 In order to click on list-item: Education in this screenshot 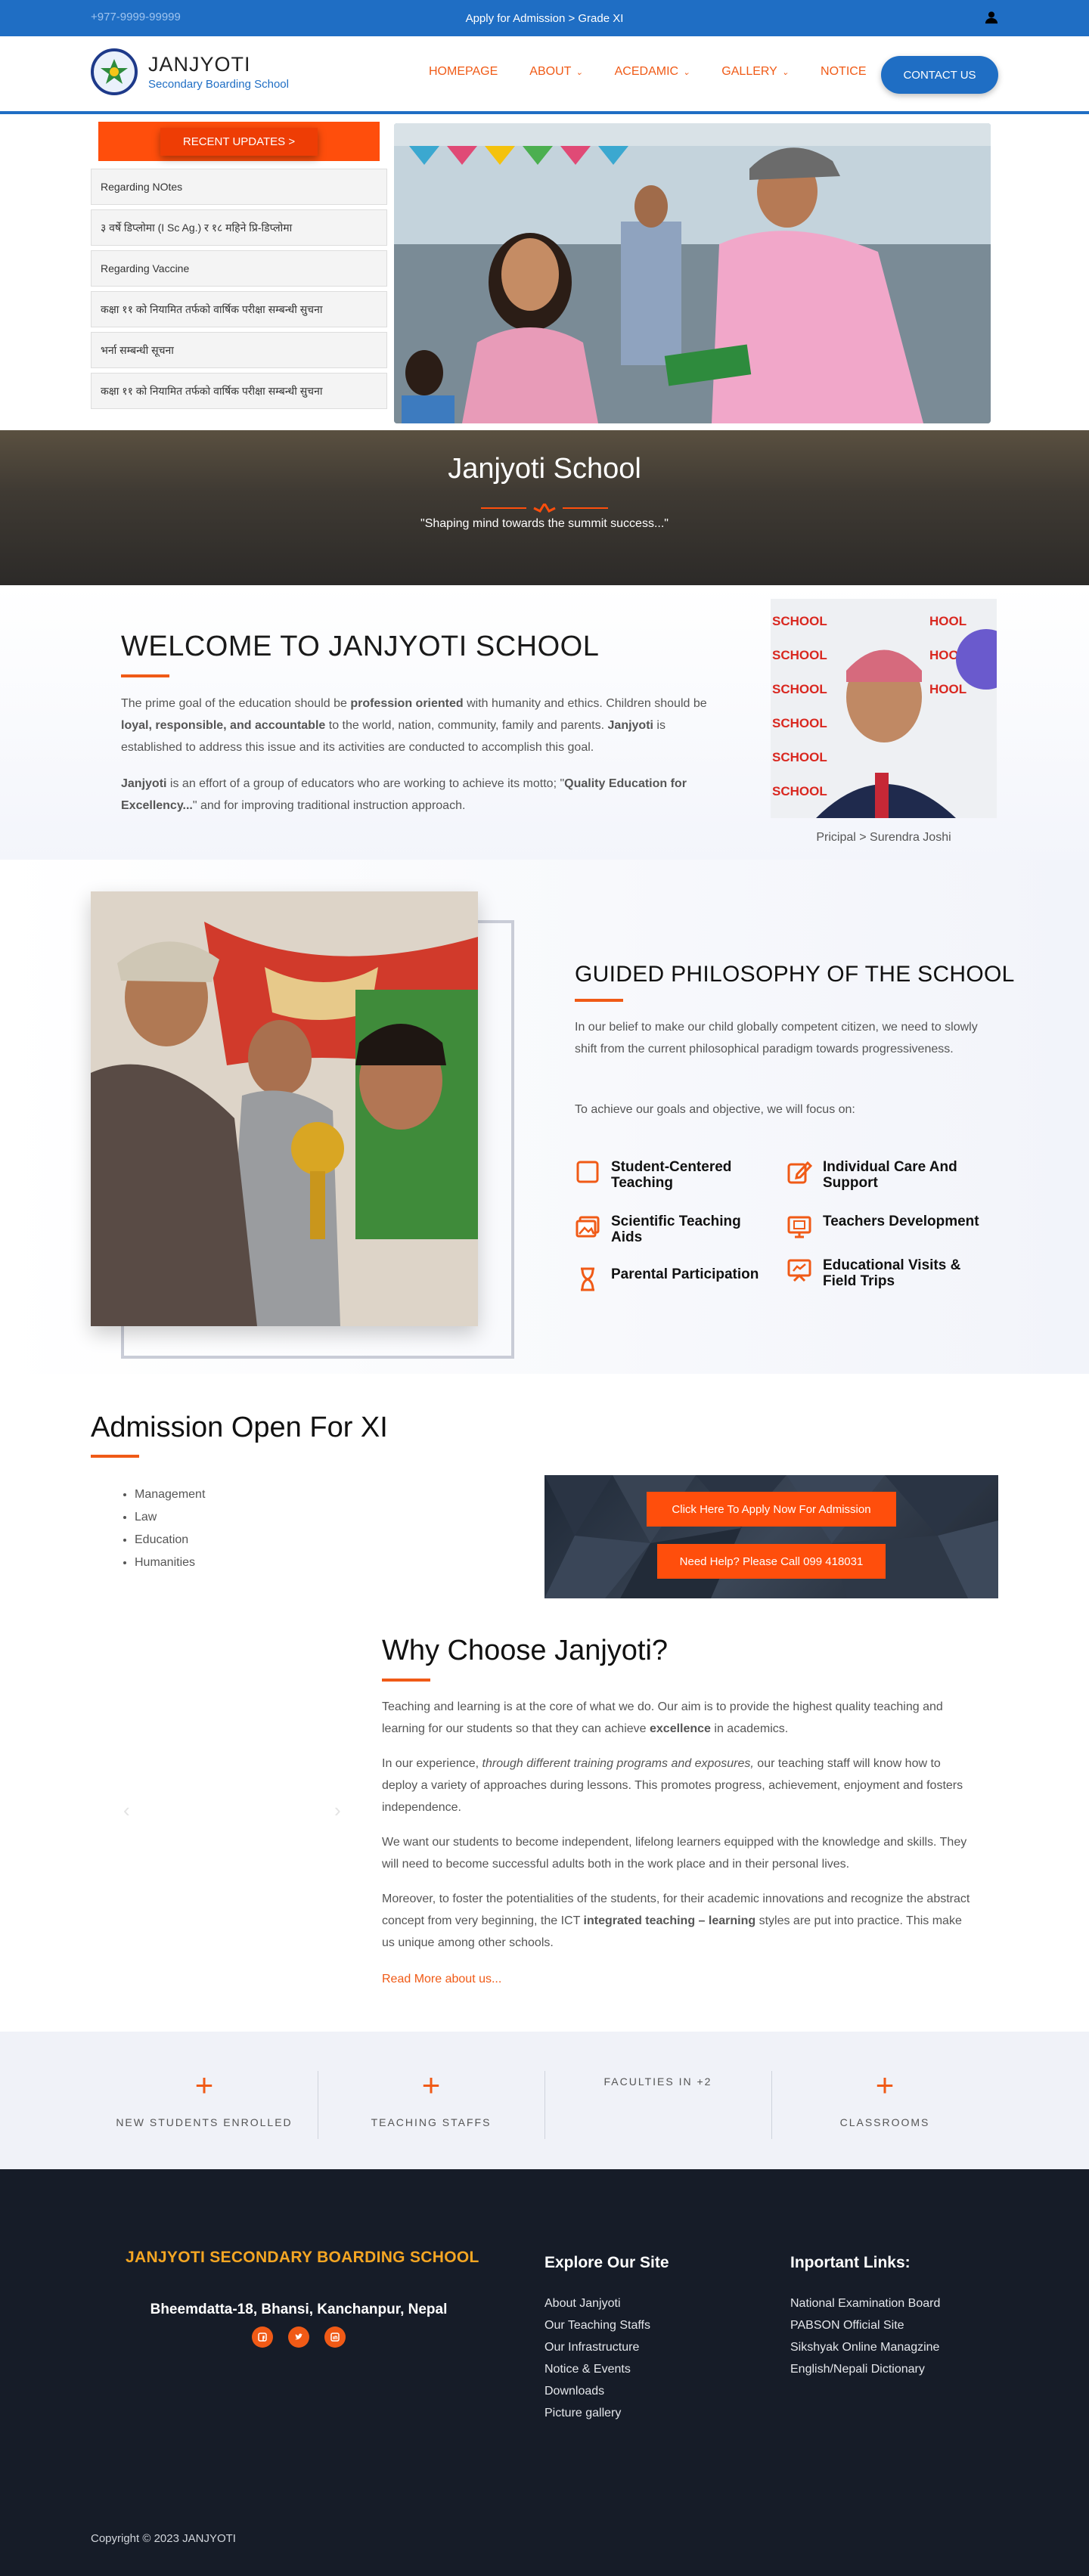, I will do `click(170, 1540)`.